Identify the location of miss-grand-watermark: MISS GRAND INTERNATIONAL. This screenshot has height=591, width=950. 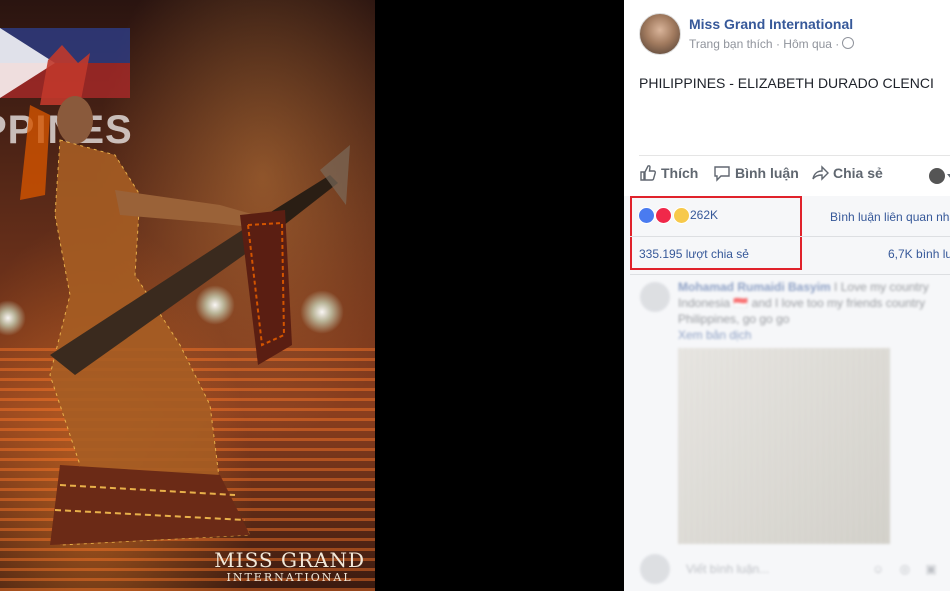
(289, 566).